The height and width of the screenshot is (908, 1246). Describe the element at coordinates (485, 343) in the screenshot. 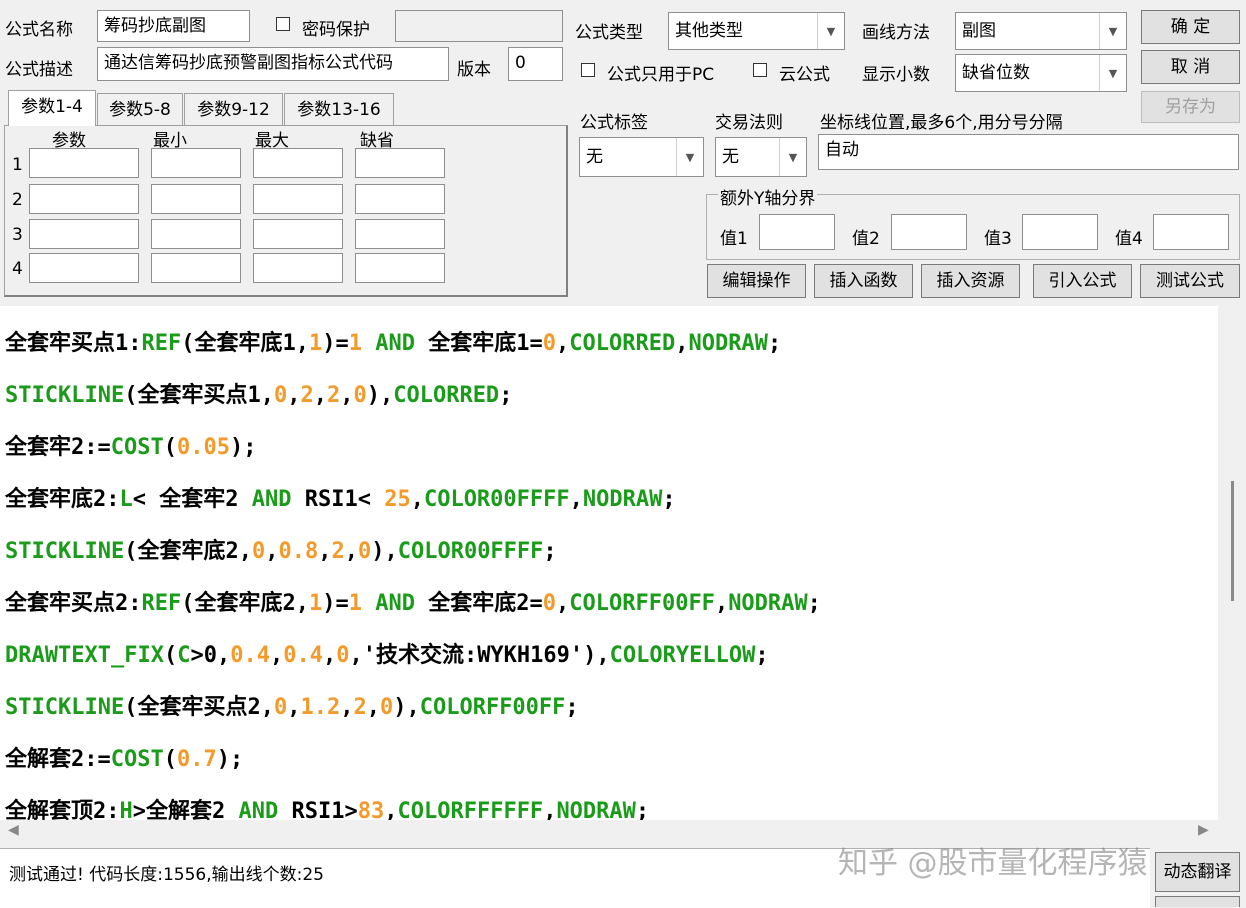

I see `code-token: 全套牢底1=` at that location.